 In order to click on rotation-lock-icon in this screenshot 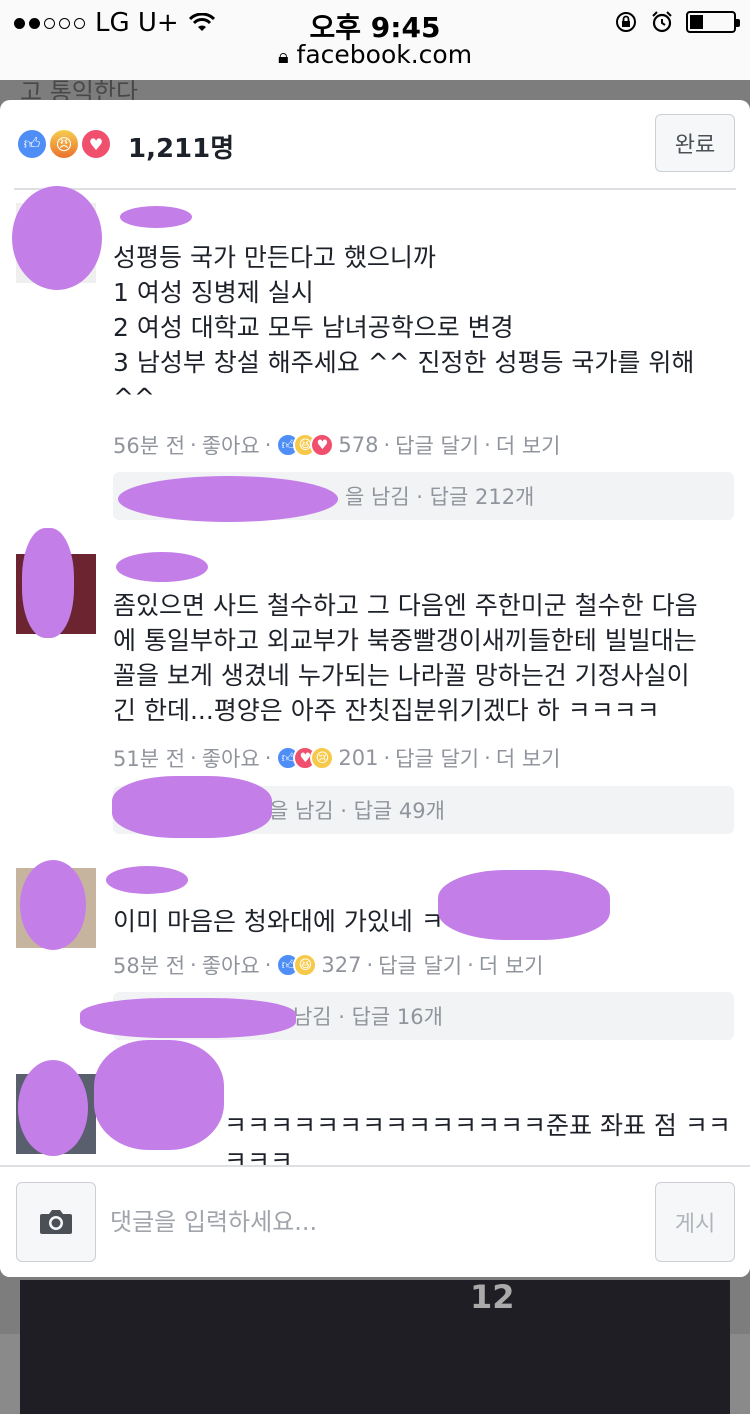, I will do `click(626, 22)`.